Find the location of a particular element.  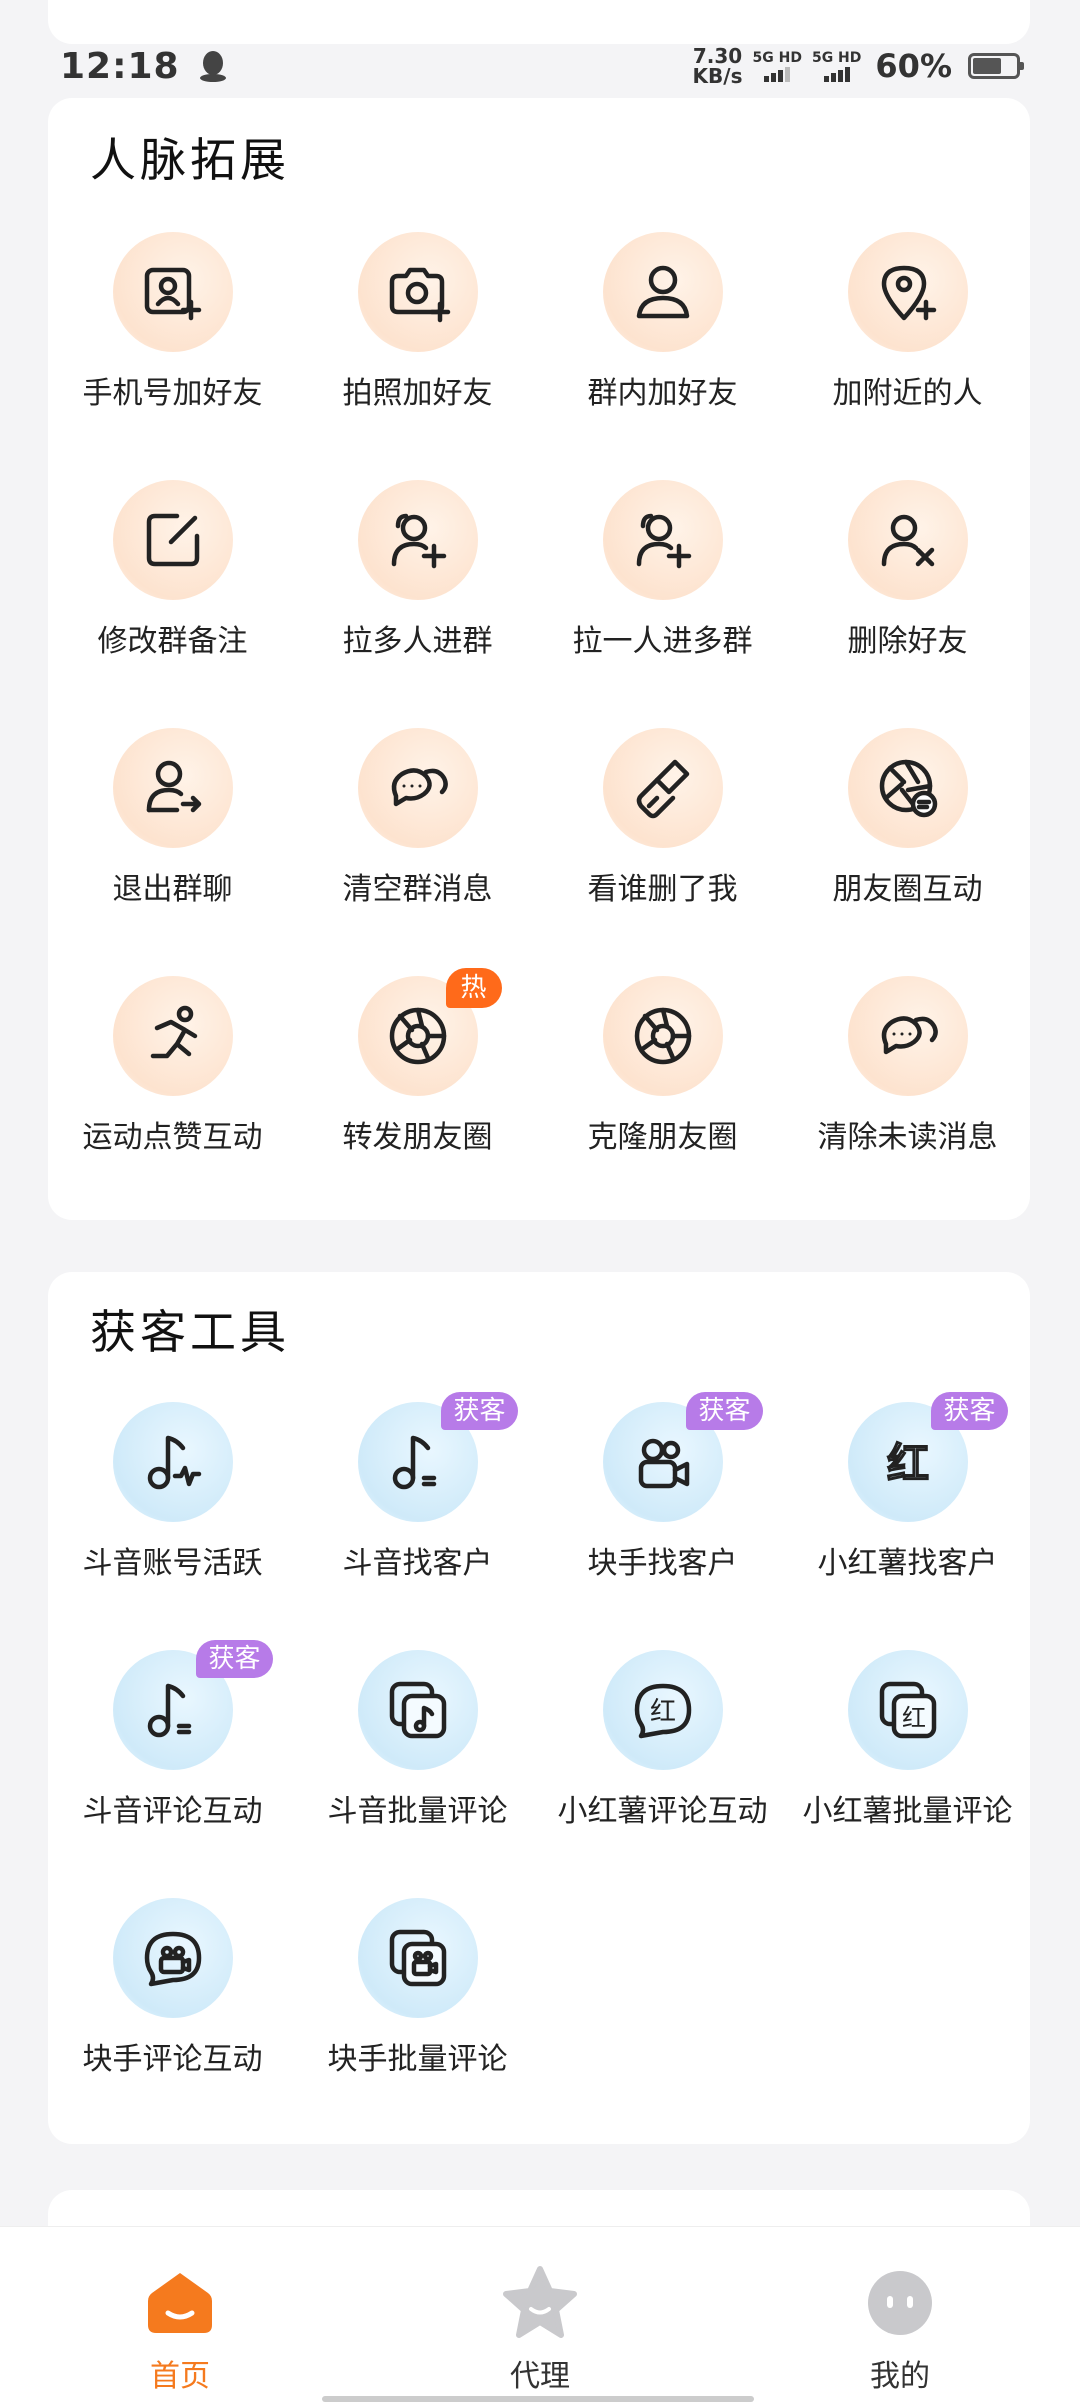

tool-item: 运动点赞互动 is located at coordinates (172, 1076).